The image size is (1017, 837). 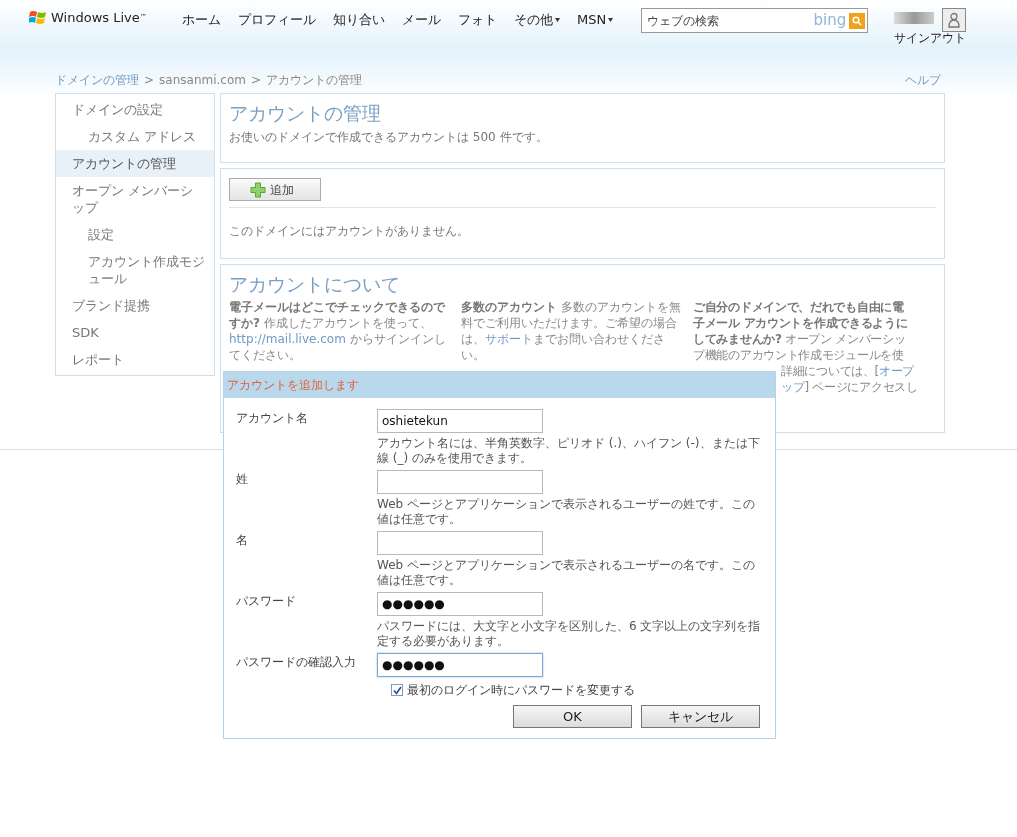 What do you see at coordinates (569, 634) in the screenshot?
I see `field-hint: パスワードには、大文字と小文字を区別した、6 文字以上の文字列を指定する必要があります。` at bounding box center [569, 634].